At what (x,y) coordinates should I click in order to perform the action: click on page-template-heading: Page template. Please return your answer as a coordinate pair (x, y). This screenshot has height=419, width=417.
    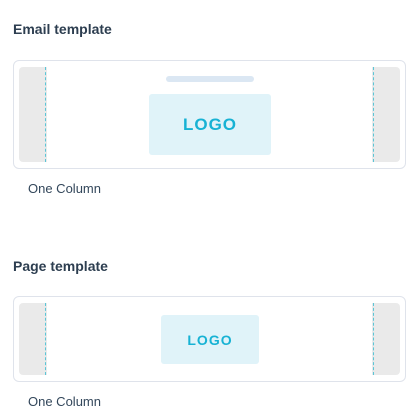
    Looking at the image, I should click on (60, 266).